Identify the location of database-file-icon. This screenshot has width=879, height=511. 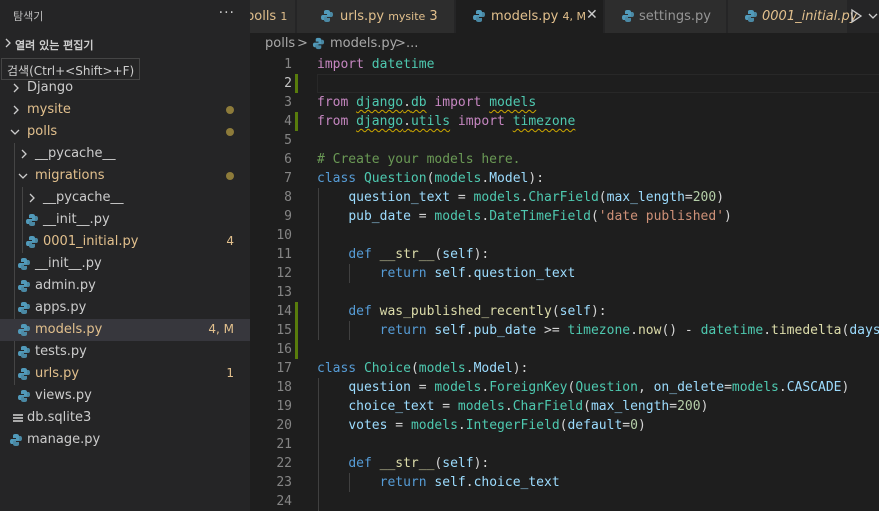
(18, 418).